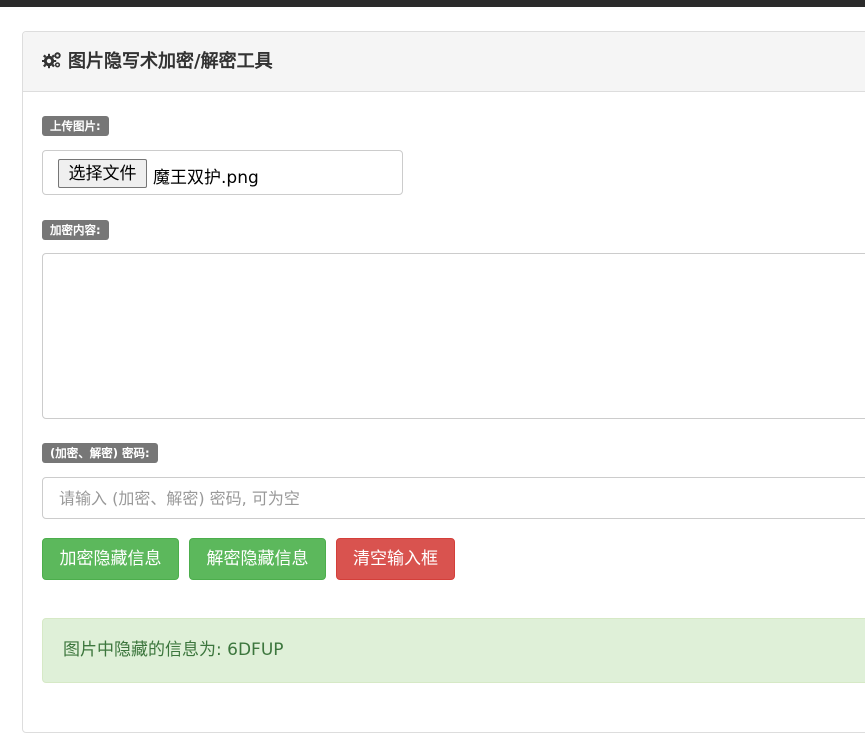 The image size is (865, 733). I want to click on selected-file-name: 魔王双护.png, so click(206, 178).